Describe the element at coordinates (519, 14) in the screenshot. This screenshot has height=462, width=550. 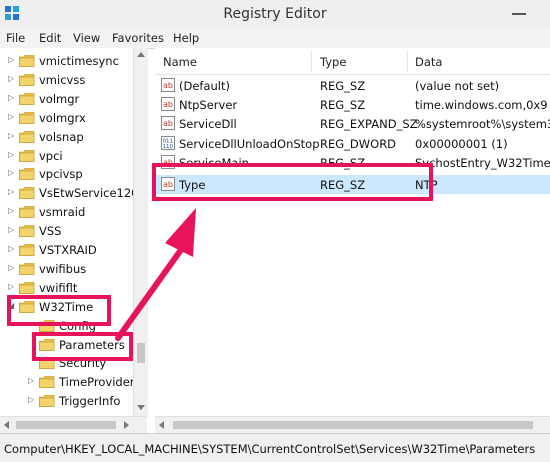
I see `minimize-button` at that location.